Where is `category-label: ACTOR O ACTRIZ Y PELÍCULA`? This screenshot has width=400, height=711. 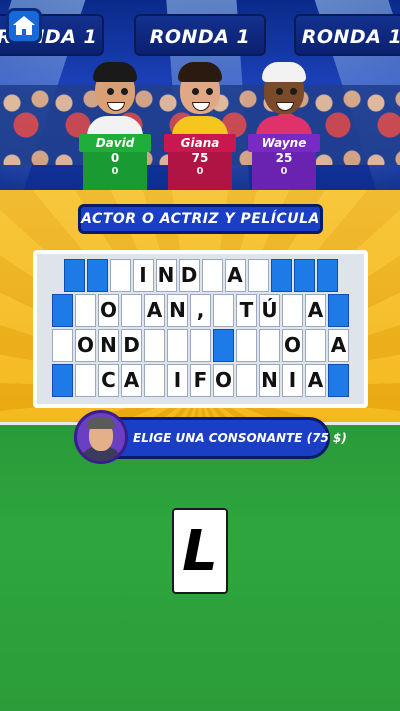 category-label: ACTOR O ACTRIZ Y PELÍCULA is located at coordinates (200, 219).